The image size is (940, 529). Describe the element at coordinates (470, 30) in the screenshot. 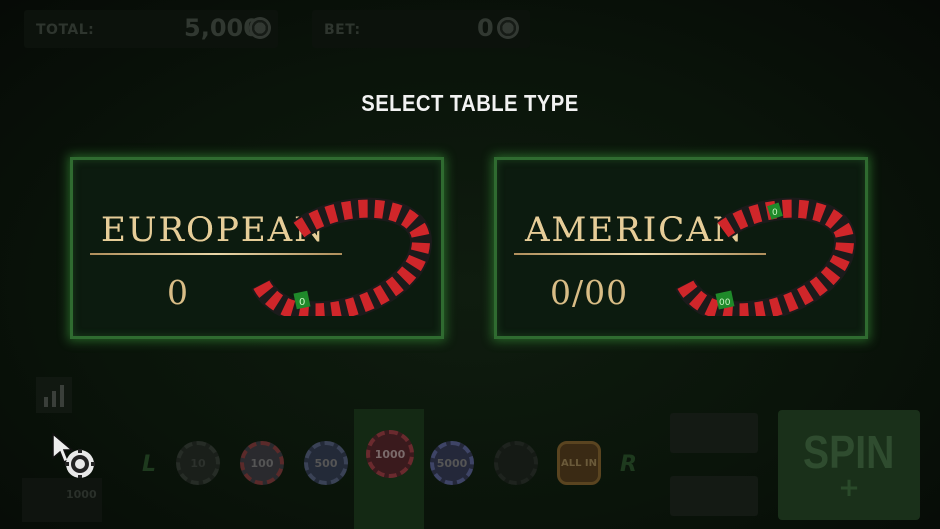

I see `top-bar: TOTAL: 5,000 BET: 0` at that location.